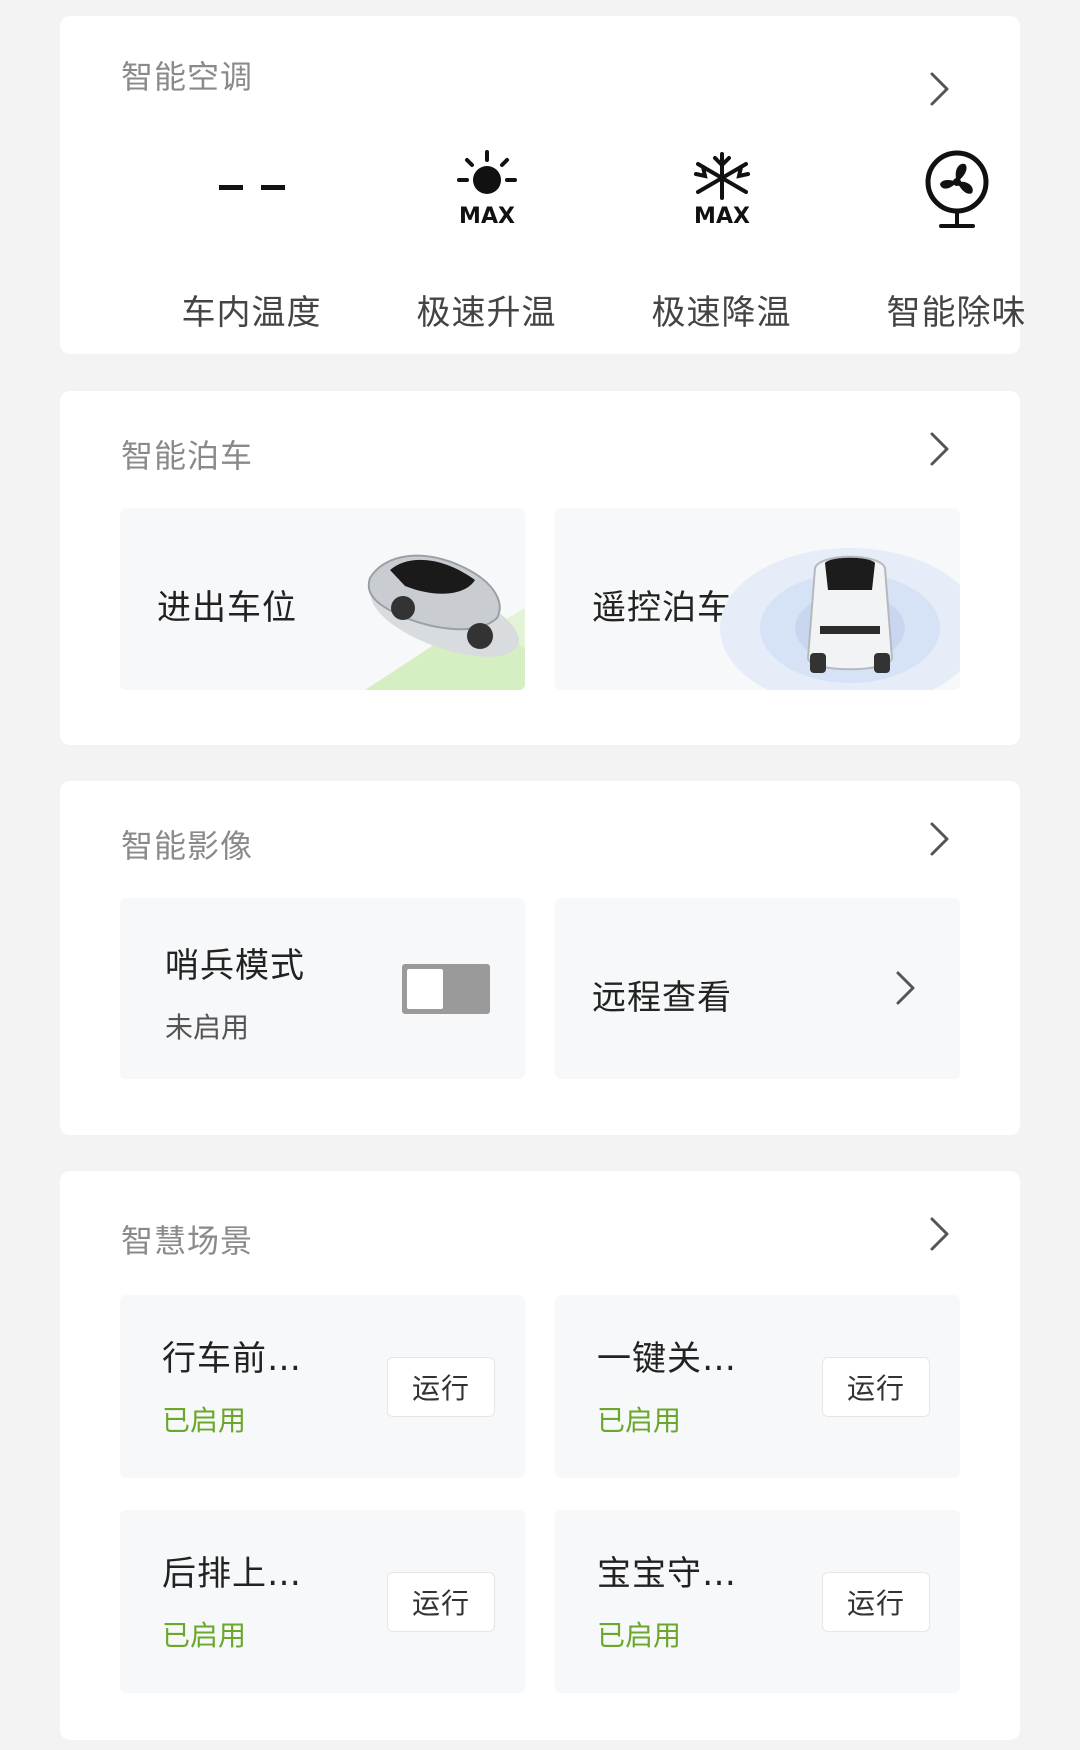 Image resolution: width=1080 pixels, height=1750 pixels. Describe the element at coordinates (187, 846) in the screenshot. I see `imaging-card-title: 智能影像` at that location.